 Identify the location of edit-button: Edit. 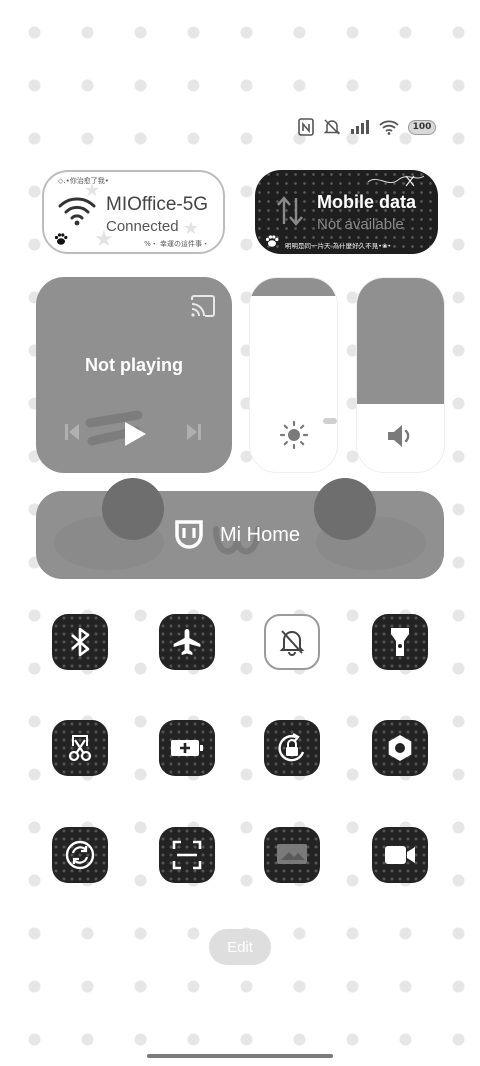
(240, 947).